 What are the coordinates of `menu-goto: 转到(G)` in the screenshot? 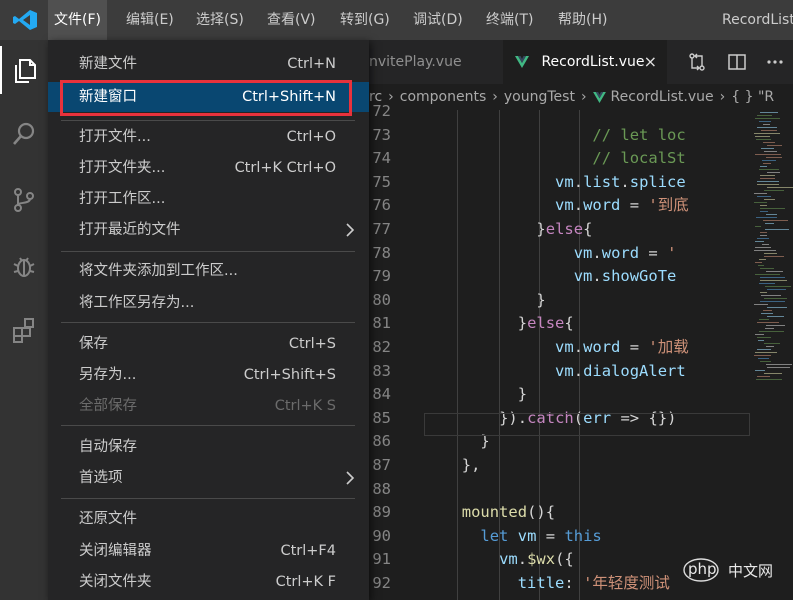 It's located at (365, 20).